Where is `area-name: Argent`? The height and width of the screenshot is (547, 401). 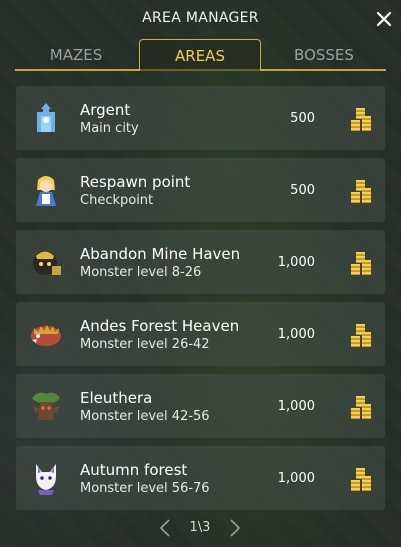
area-name: Argent is located at coordinates (105, 110).